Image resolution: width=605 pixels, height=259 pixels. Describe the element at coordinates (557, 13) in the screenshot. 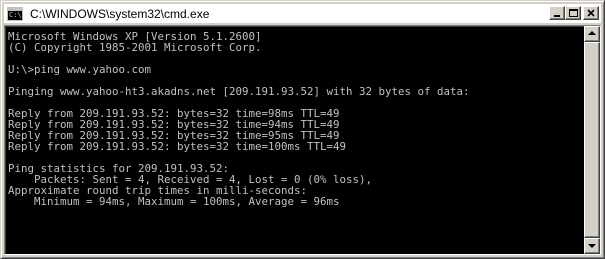

I see `minimize-button` at that location.